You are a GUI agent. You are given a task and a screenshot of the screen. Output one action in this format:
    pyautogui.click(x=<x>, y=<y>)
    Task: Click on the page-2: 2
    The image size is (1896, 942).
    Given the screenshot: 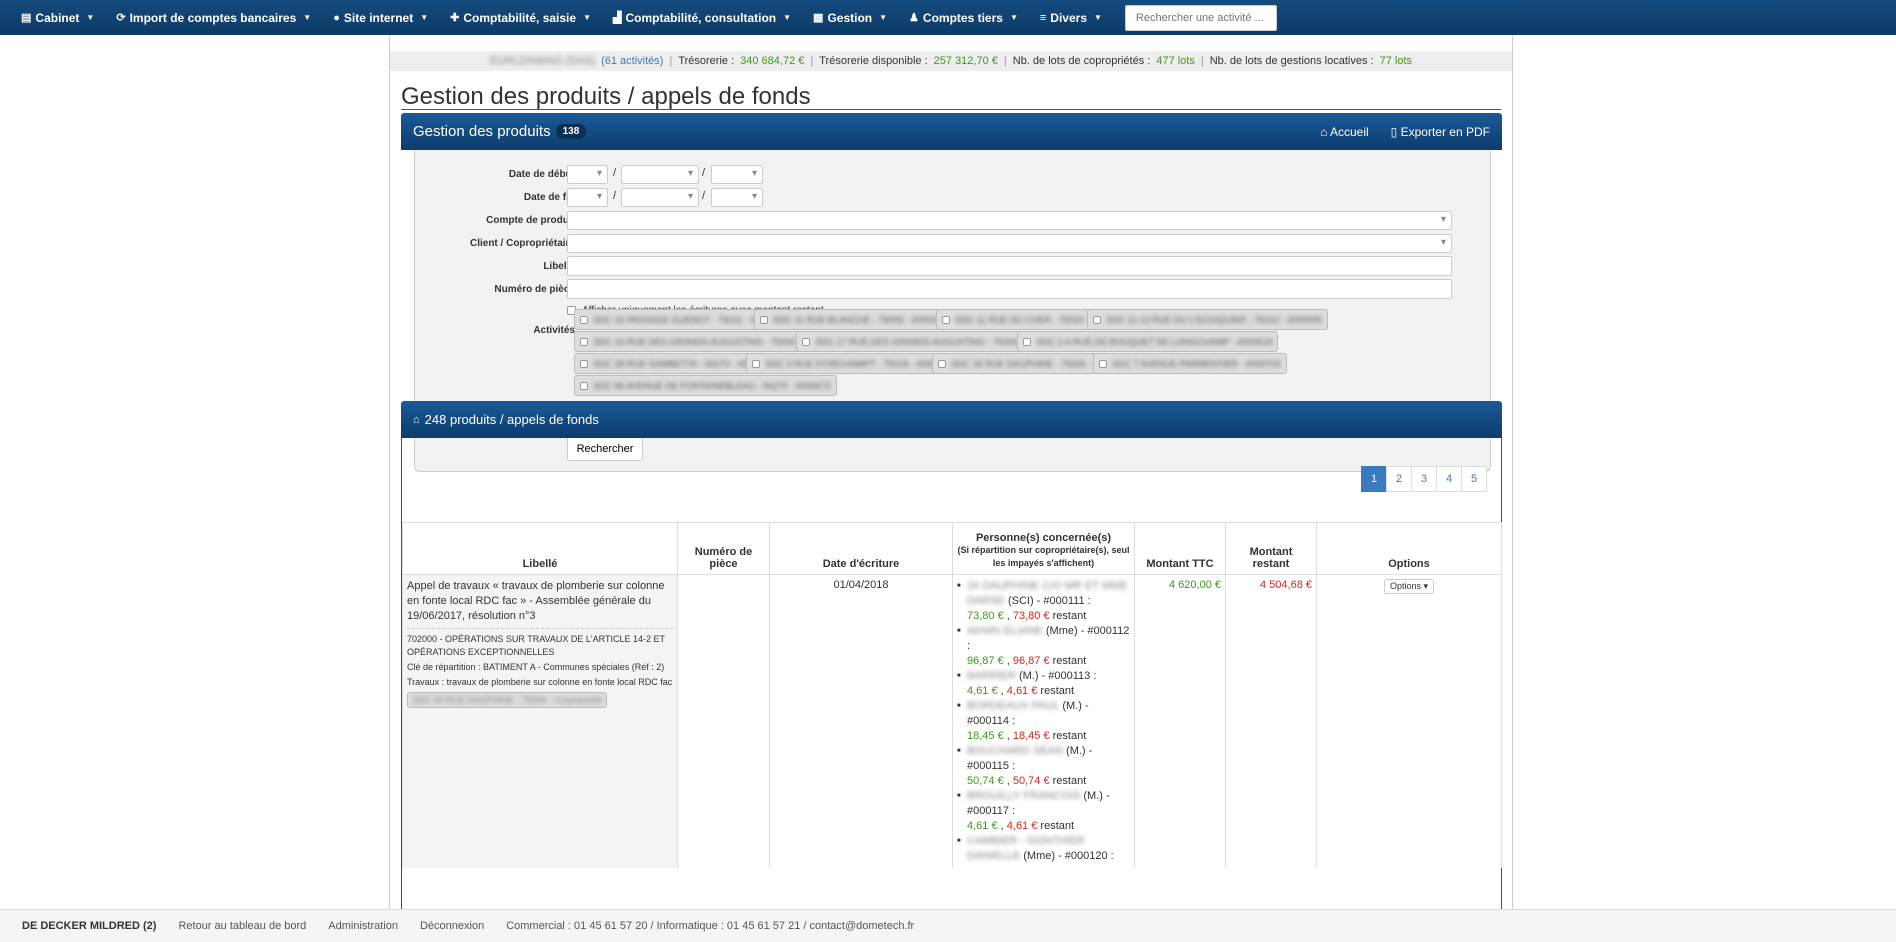 What is the action you would take?
    pyautogui.click(x=1399, y=479)
    